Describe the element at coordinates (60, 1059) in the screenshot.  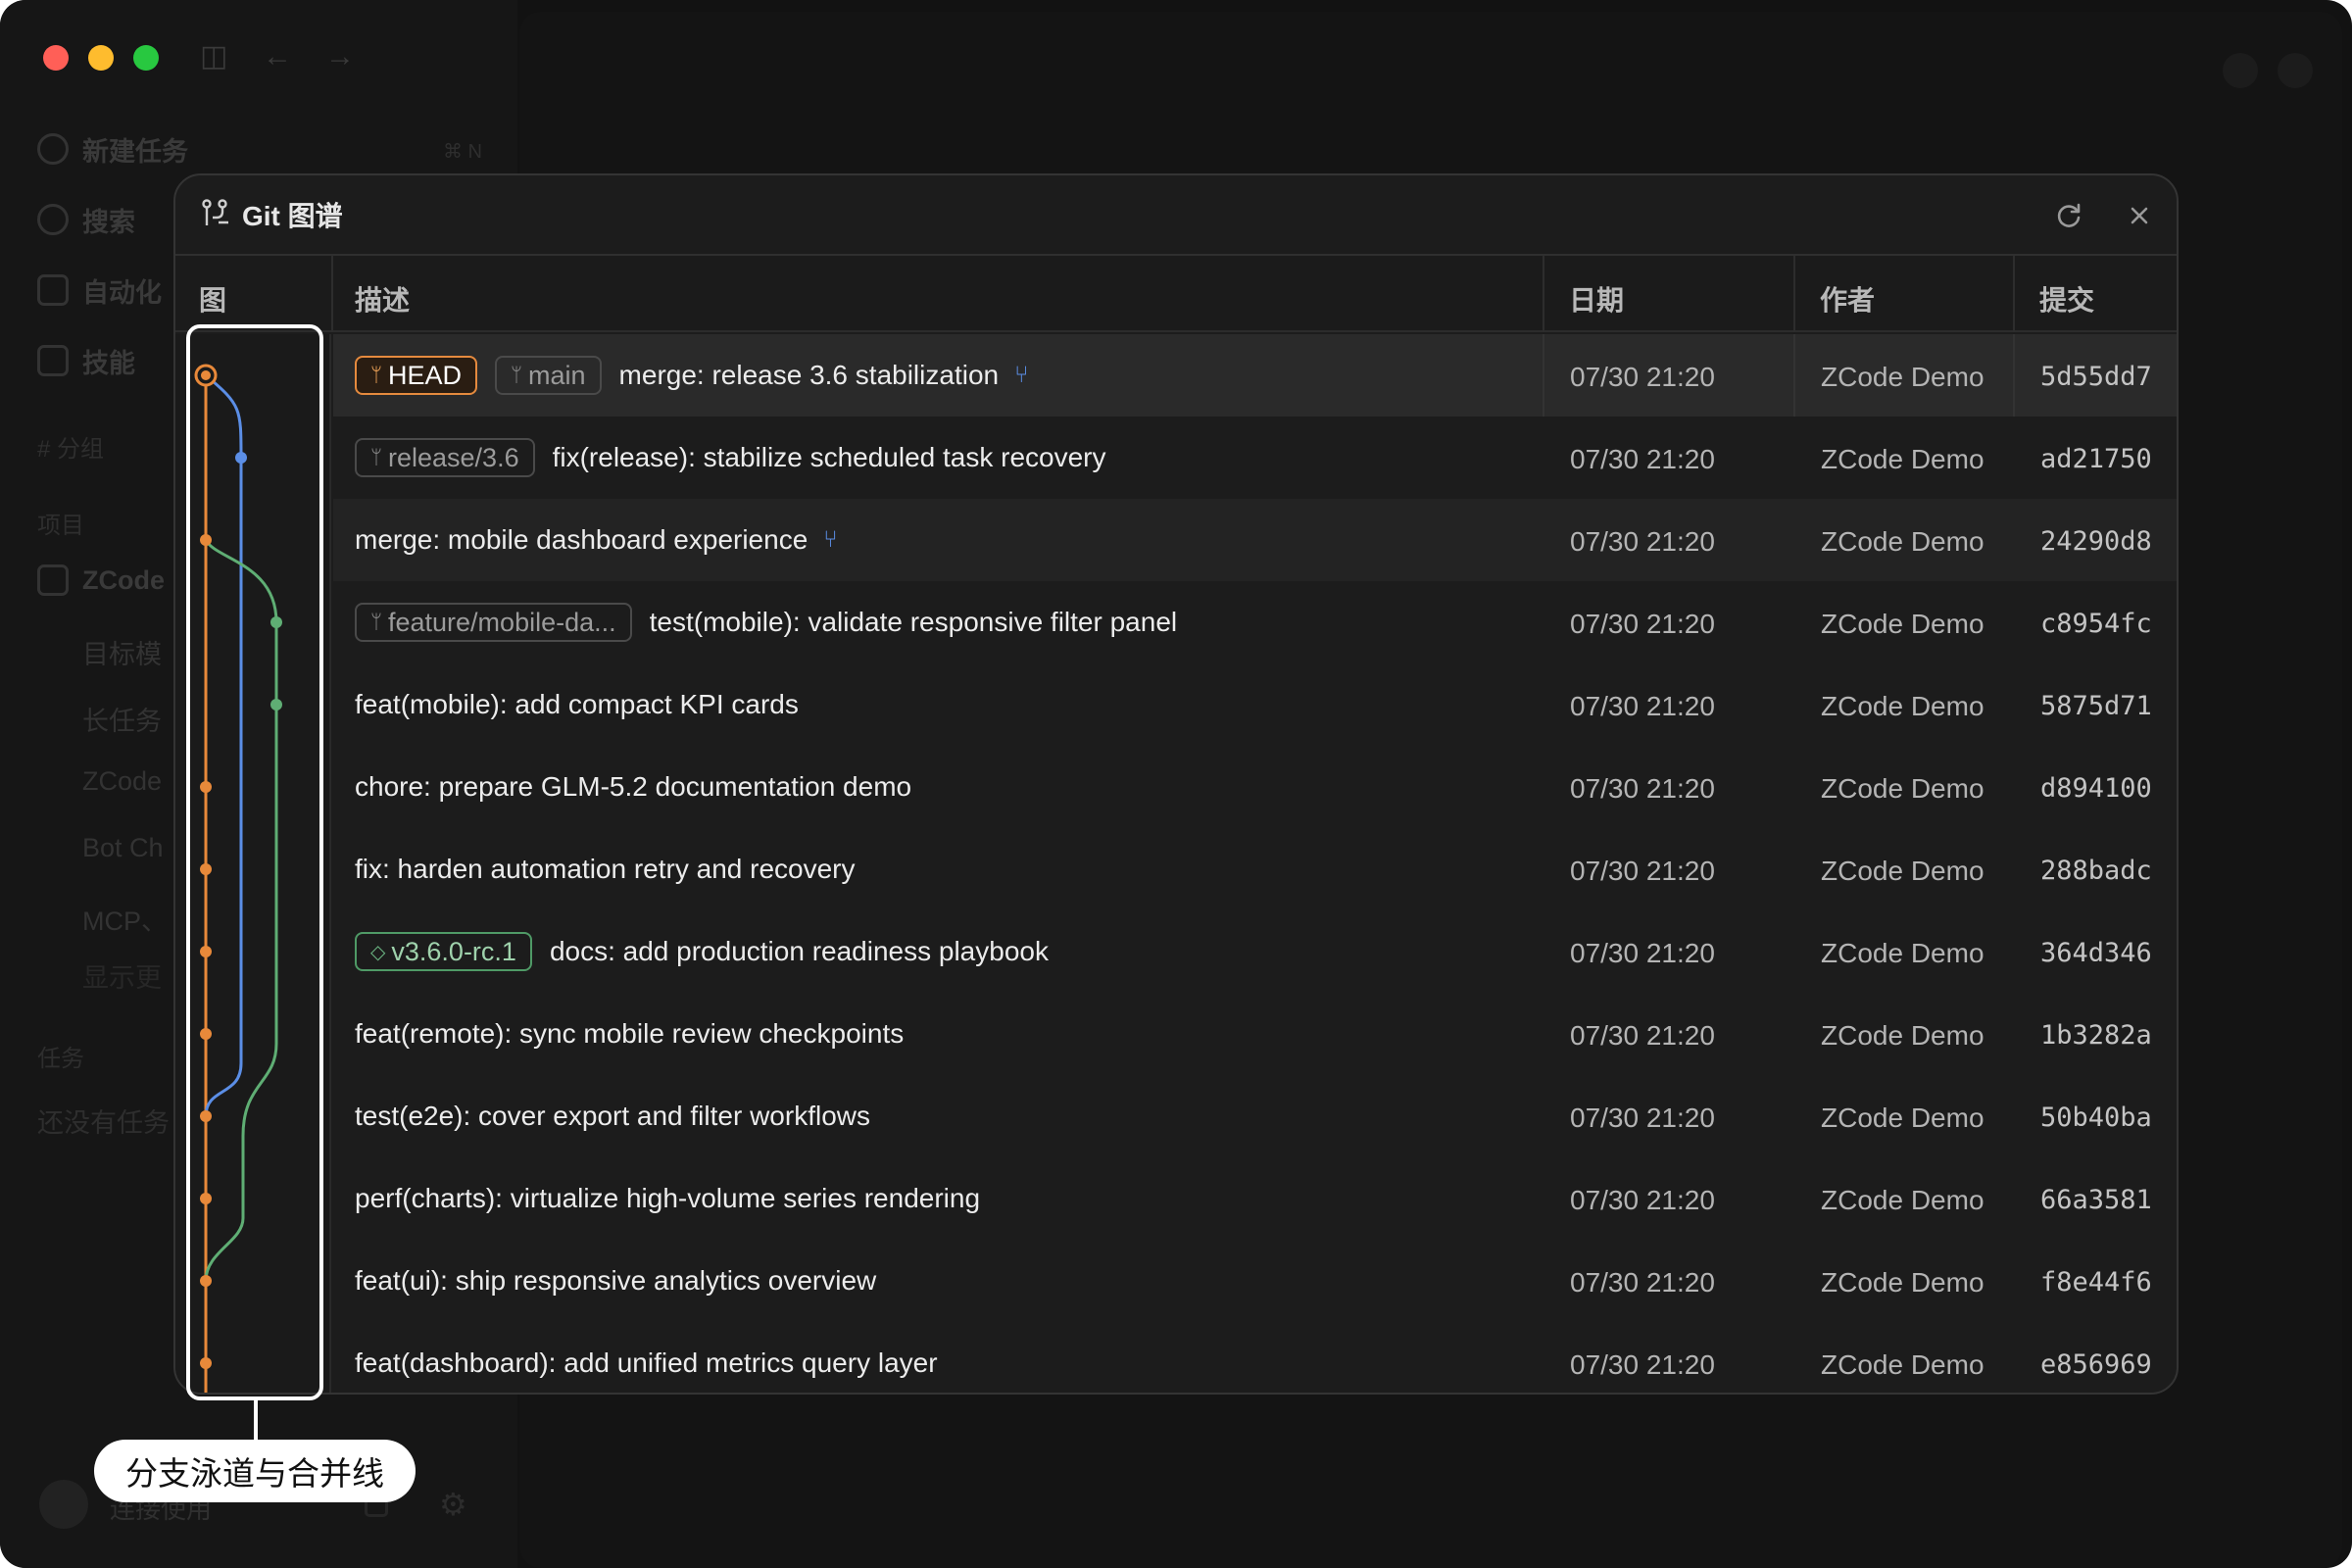
I see `tasks-label: 任务` at that location.